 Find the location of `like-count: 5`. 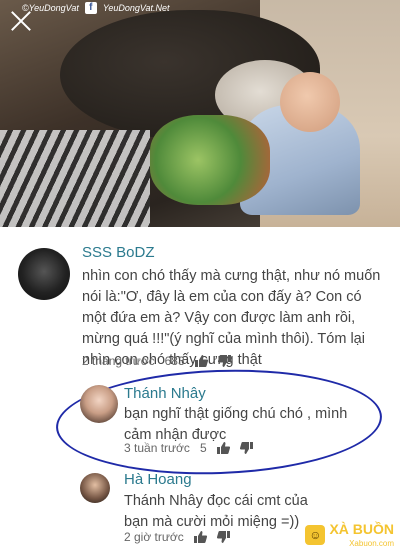

like-count: 5 is located at coordinates (203, 448).